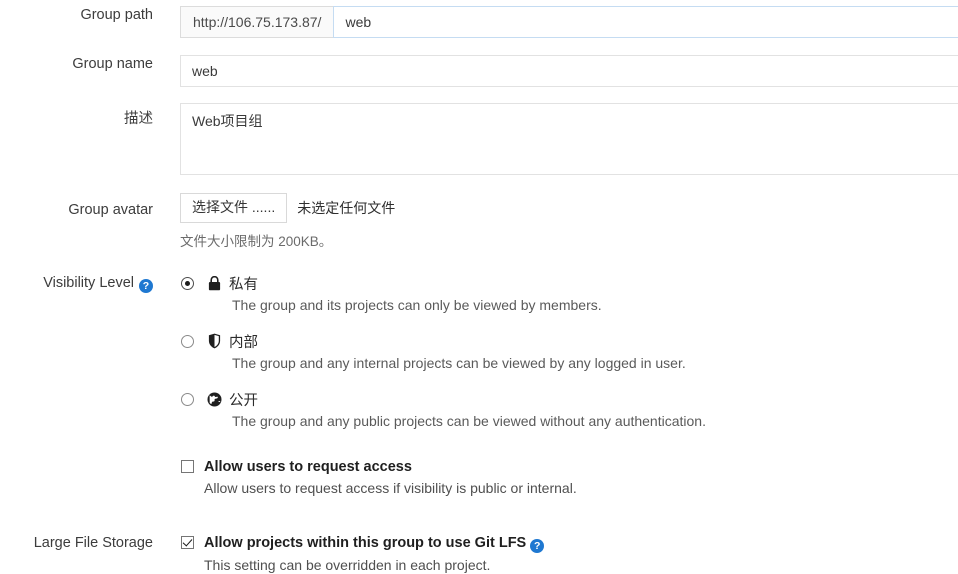 The width and height of the screenshot is (958, 574). Describe the element at coordinates (456, 283) in the screenshot. I see `visibility-option-private-head: 私有` at that location.